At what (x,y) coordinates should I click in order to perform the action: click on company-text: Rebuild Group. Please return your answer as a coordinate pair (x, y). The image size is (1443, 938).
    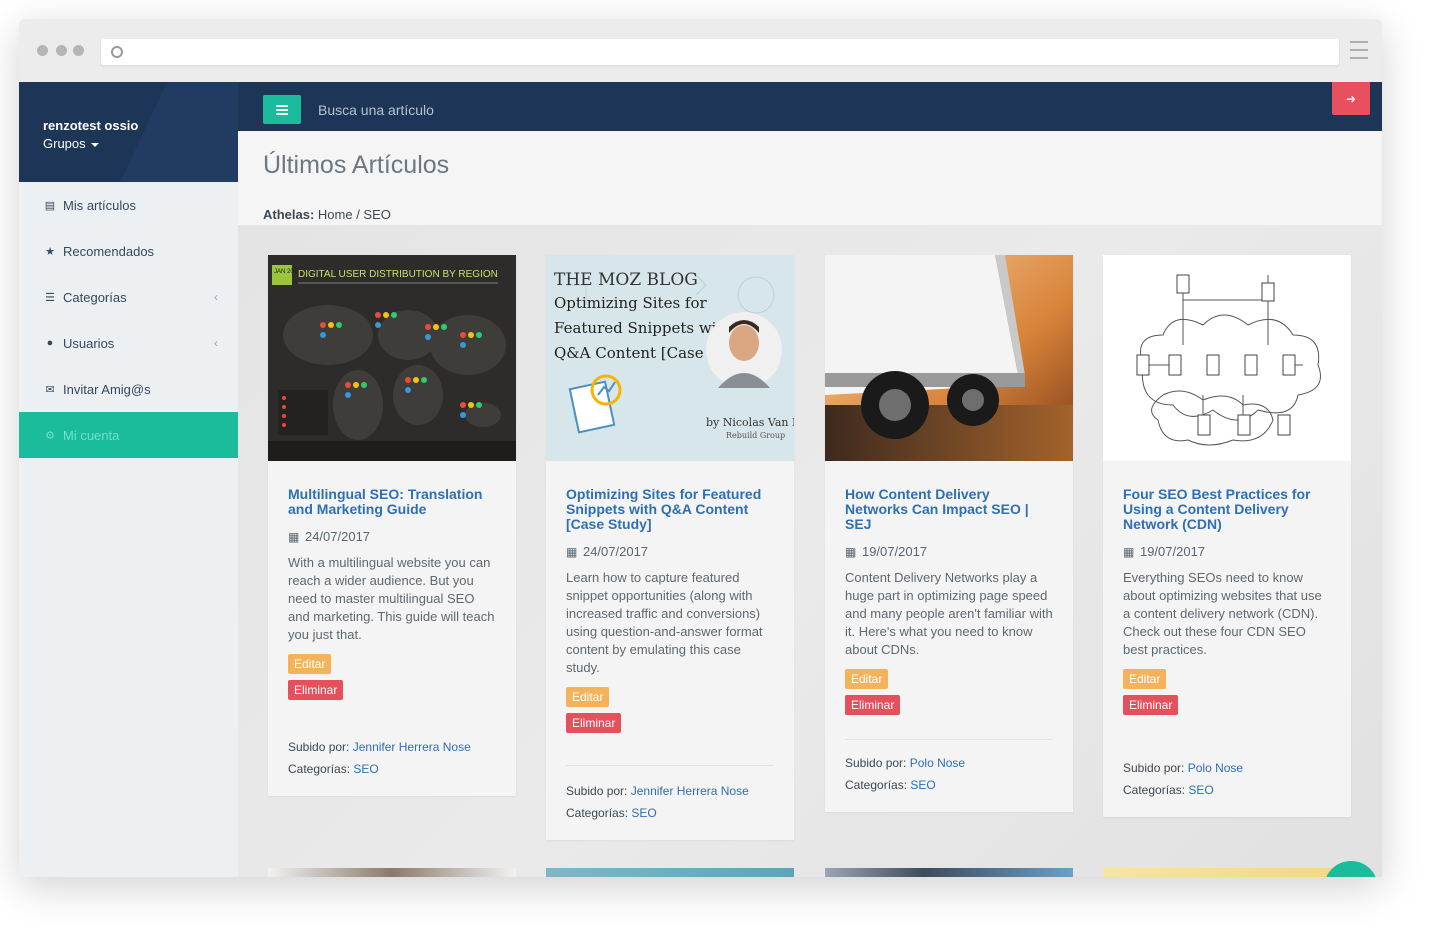
    Looking at the image, I should click on (755, 435).